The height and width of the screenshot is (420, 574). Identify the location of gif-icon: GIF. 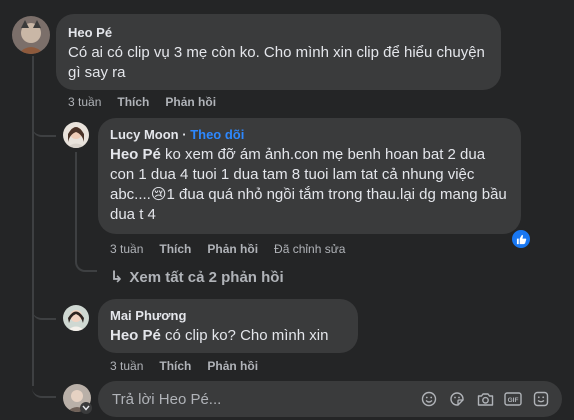
(513, 399).